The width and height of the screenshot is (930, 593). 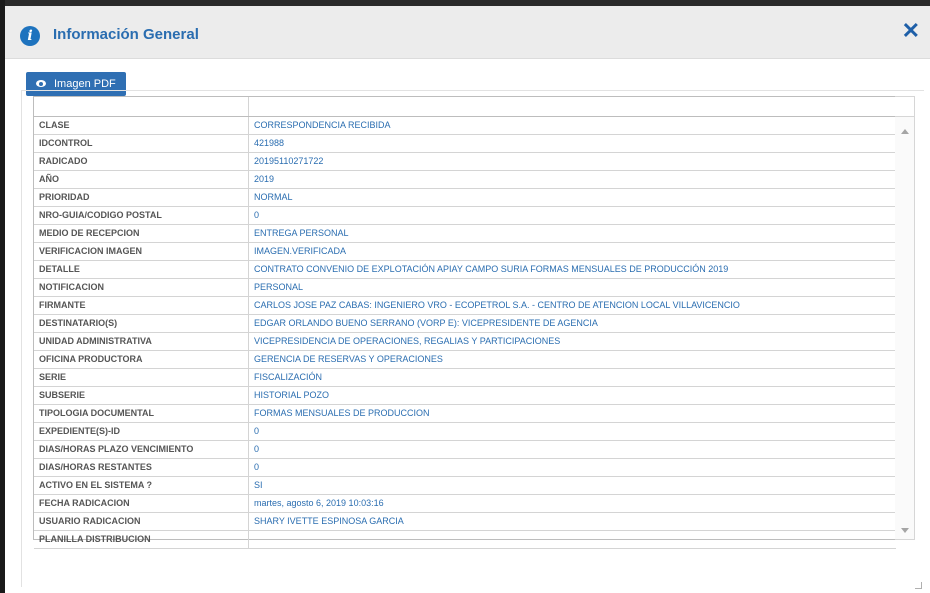 I want to click on row-key: DETALLE, so click(x=141, y=269).